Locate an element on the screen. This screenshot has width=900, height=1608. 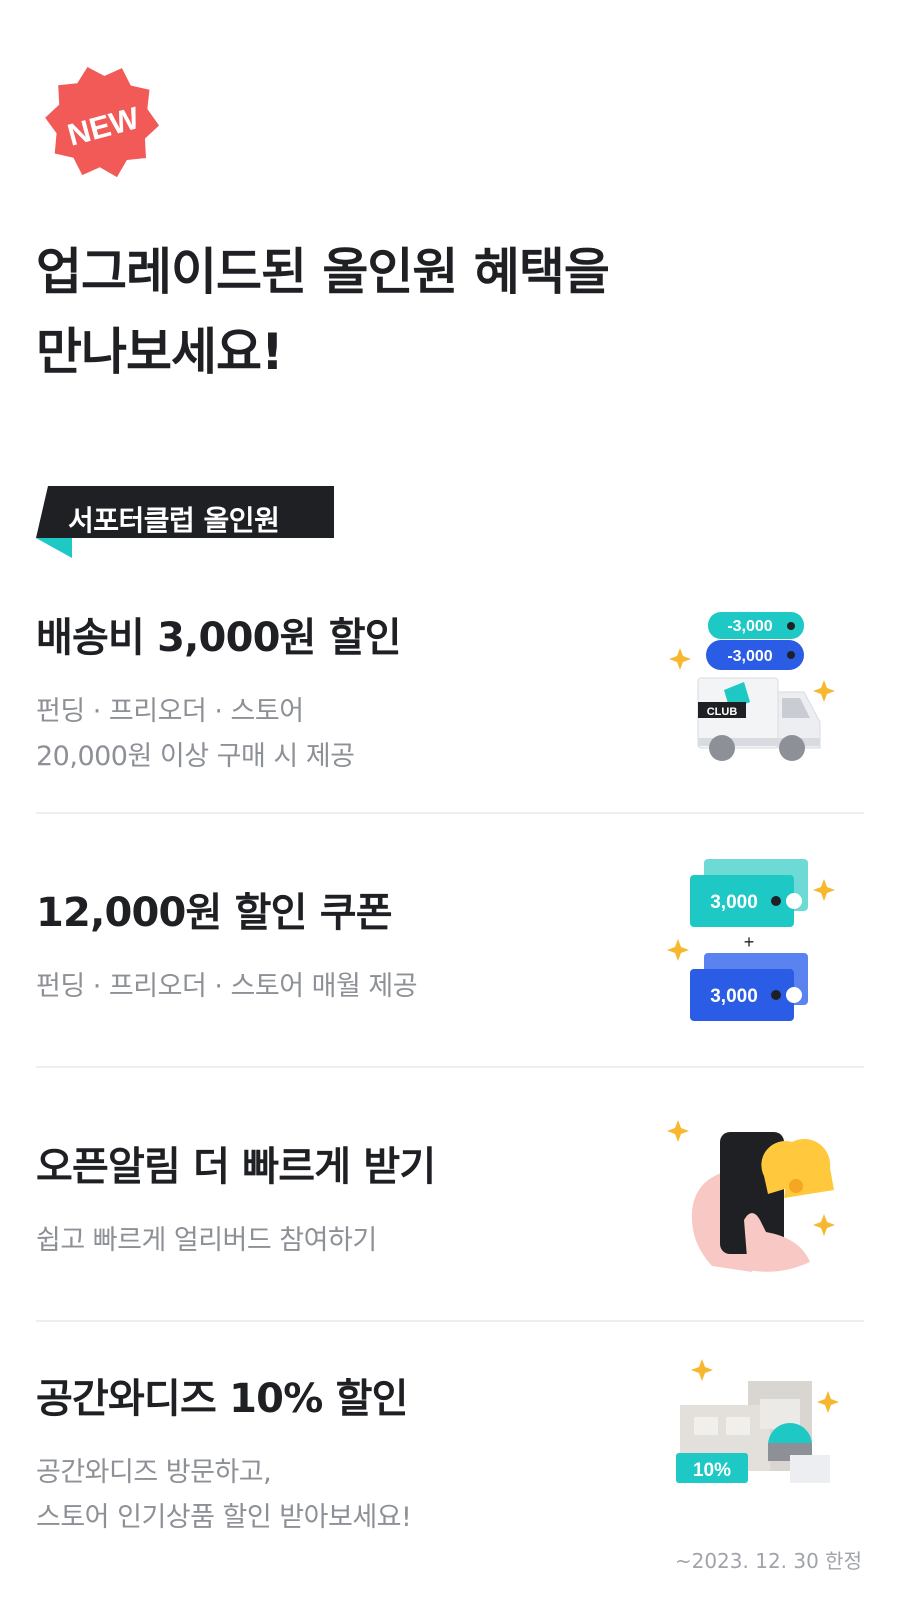
benefit-desc-line2: 스토어 인기상품 할인 받아보세요! is located at coordinates (224, 1517).